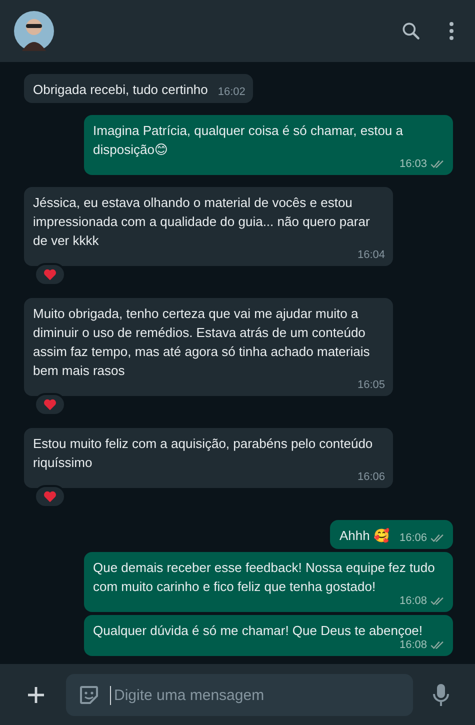 The width and height of the screenshot is (475, 725). I want to click on message-input: Digite uma mensagem, so click(255, 695).